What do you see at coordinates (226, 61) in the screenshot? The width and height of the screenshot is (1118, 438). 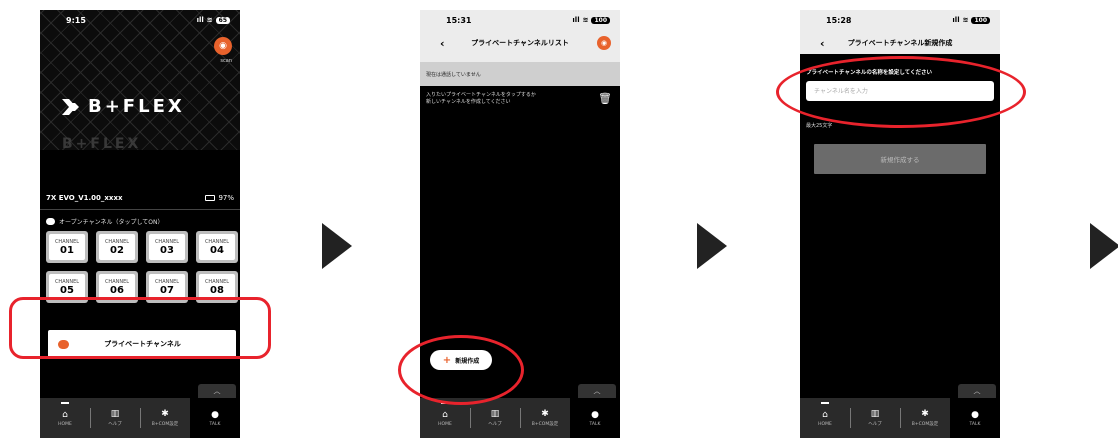 I see `scan-label: scan` at bounding box center [226, 61].